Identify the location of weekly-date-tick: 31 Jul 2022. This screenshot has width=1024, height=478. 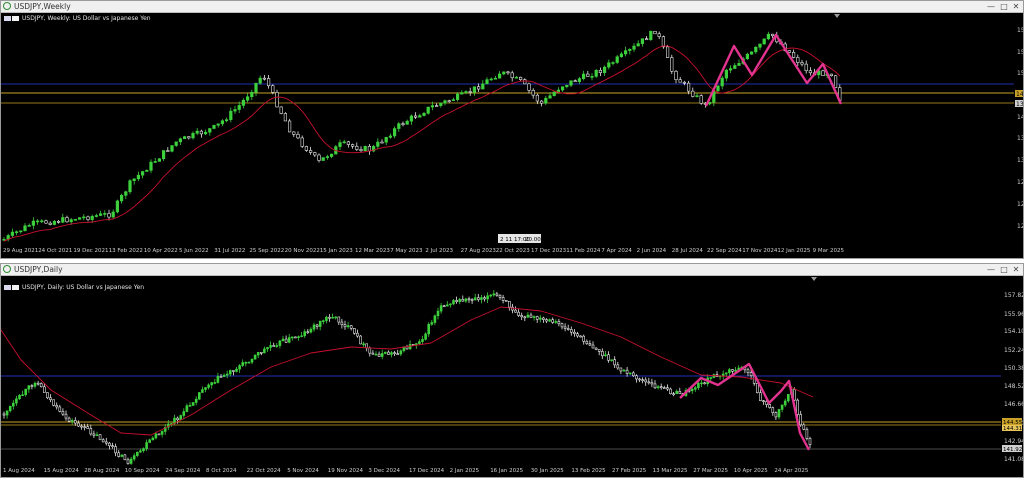
(229, 251).